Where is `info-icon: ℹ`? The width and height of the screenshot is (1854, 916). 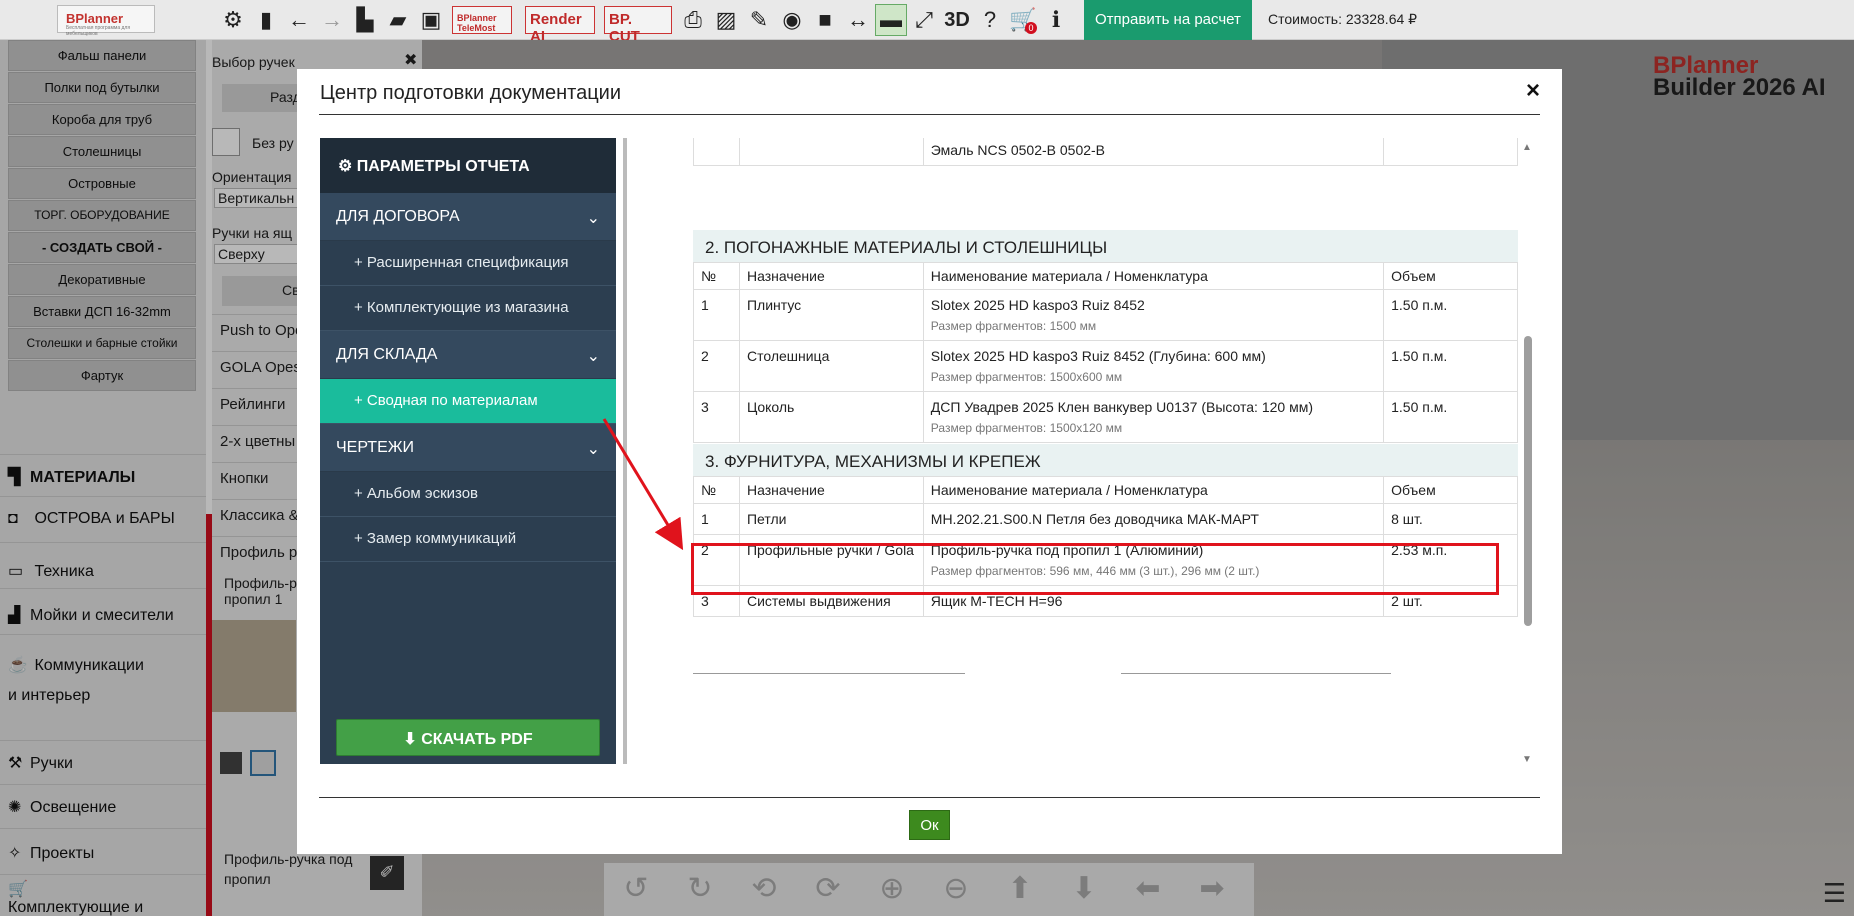 info-icon: ℹ is located at coordinates (1056, 20).